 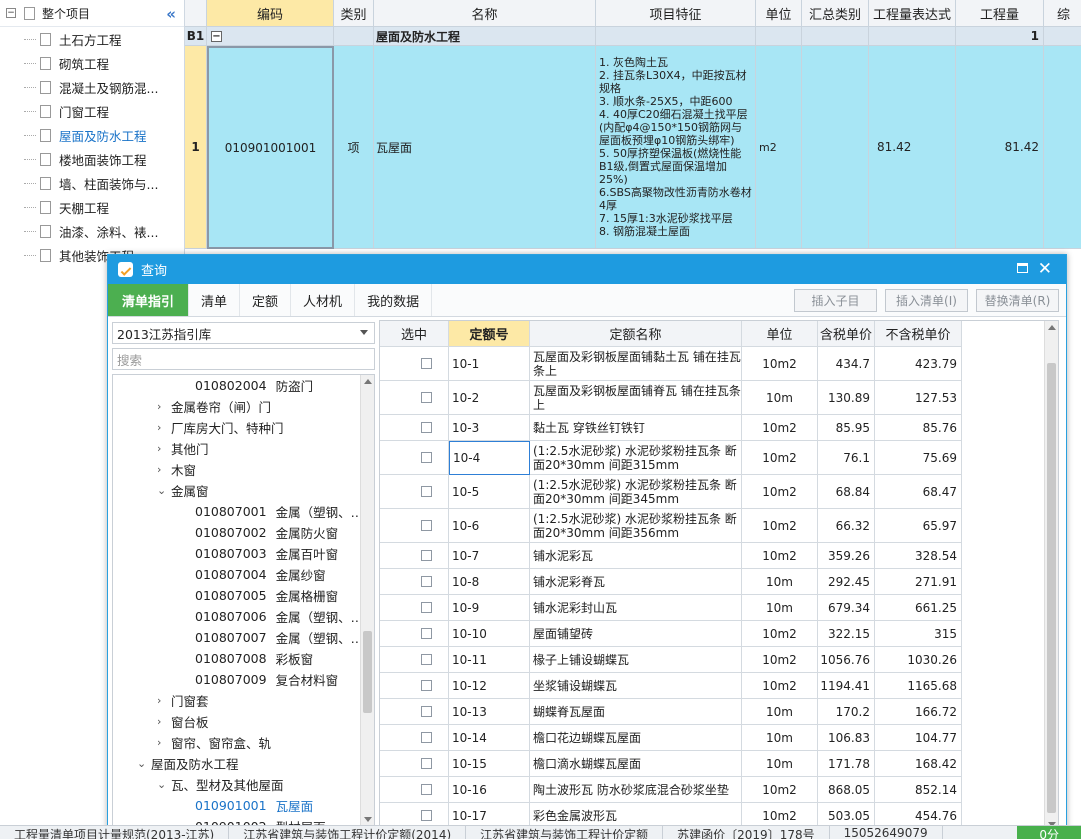 I want to click on tree-item: 砌筑工程, so click(x=92, y=63).